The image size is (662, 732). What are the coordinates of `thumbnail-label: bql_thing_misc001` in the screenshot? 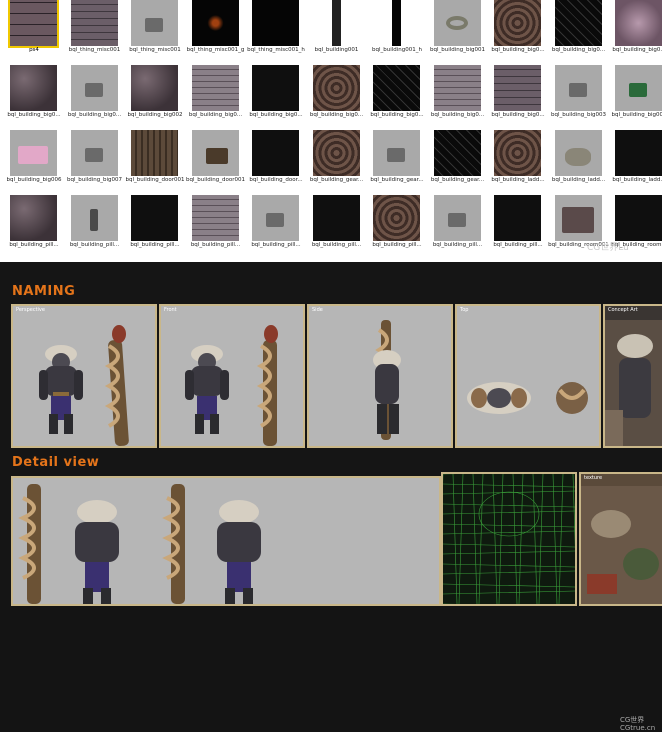 It's located at (94, 50).